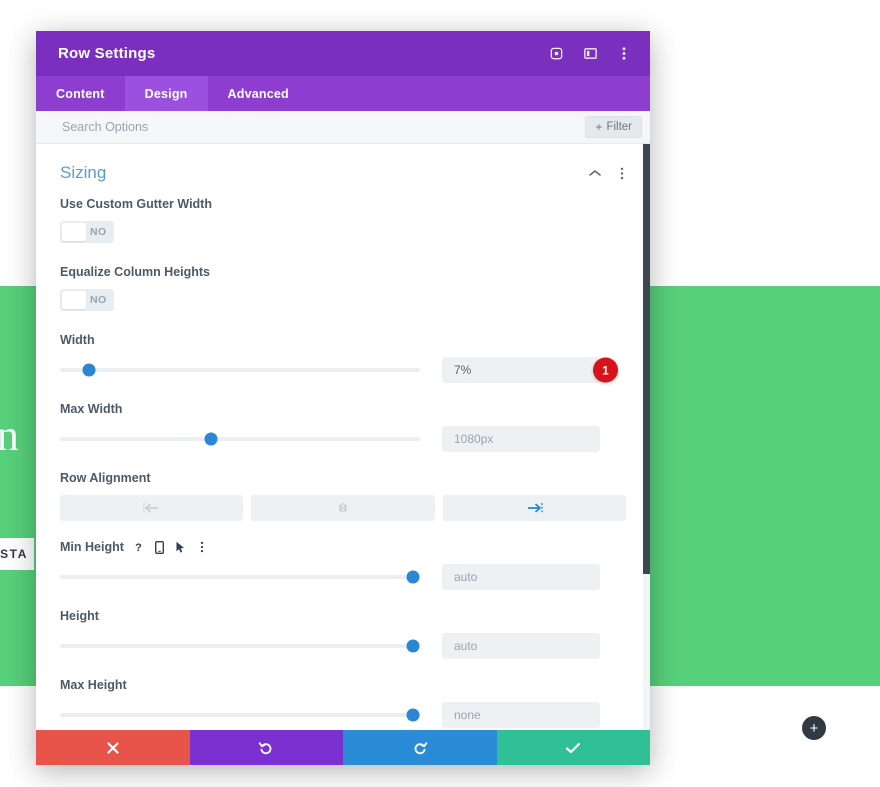  I want to click on height-slider, so click(240, 646).